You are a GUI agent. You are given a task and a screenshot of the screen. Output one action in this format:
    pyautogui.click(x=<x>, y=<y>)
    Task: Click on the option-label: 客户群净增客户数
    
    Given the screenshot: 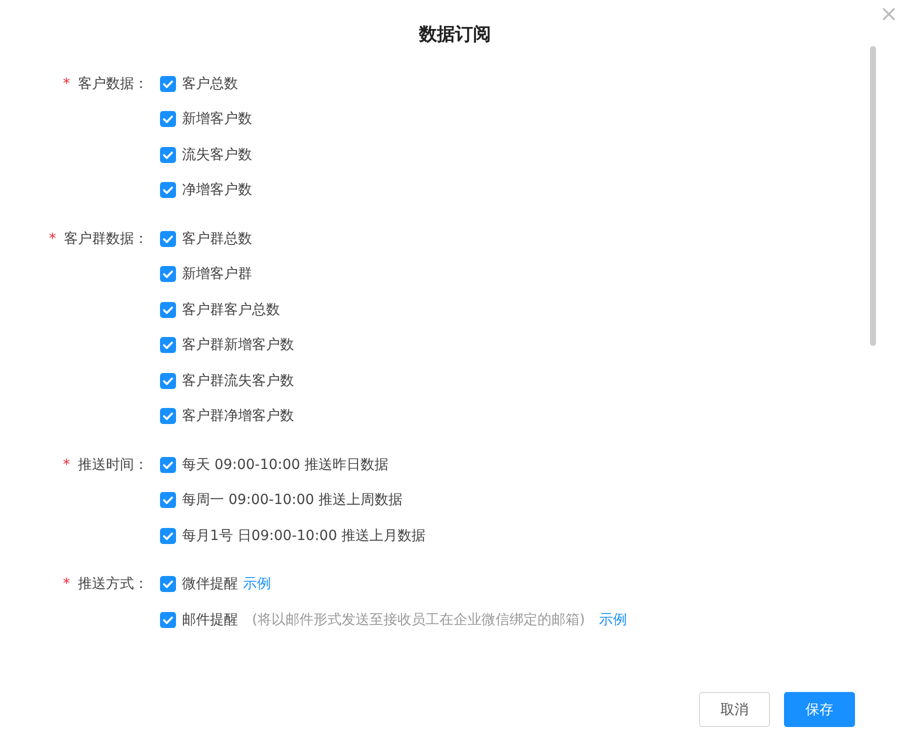 What is the action you would take?
    pyautogui.click(x=238, y=416)
    